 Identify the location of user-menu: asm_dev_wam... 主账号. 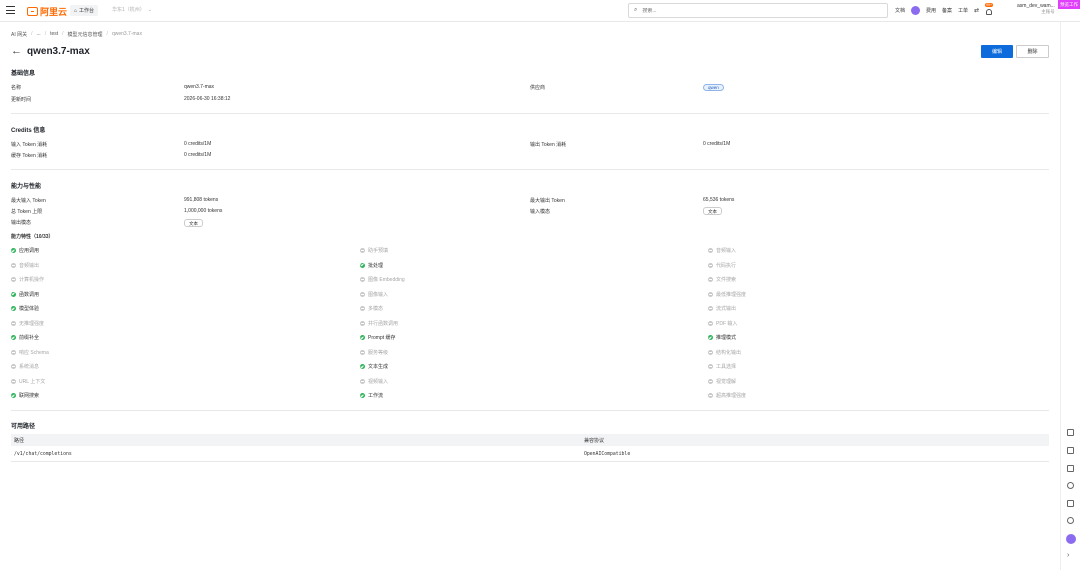
(1036, 9).